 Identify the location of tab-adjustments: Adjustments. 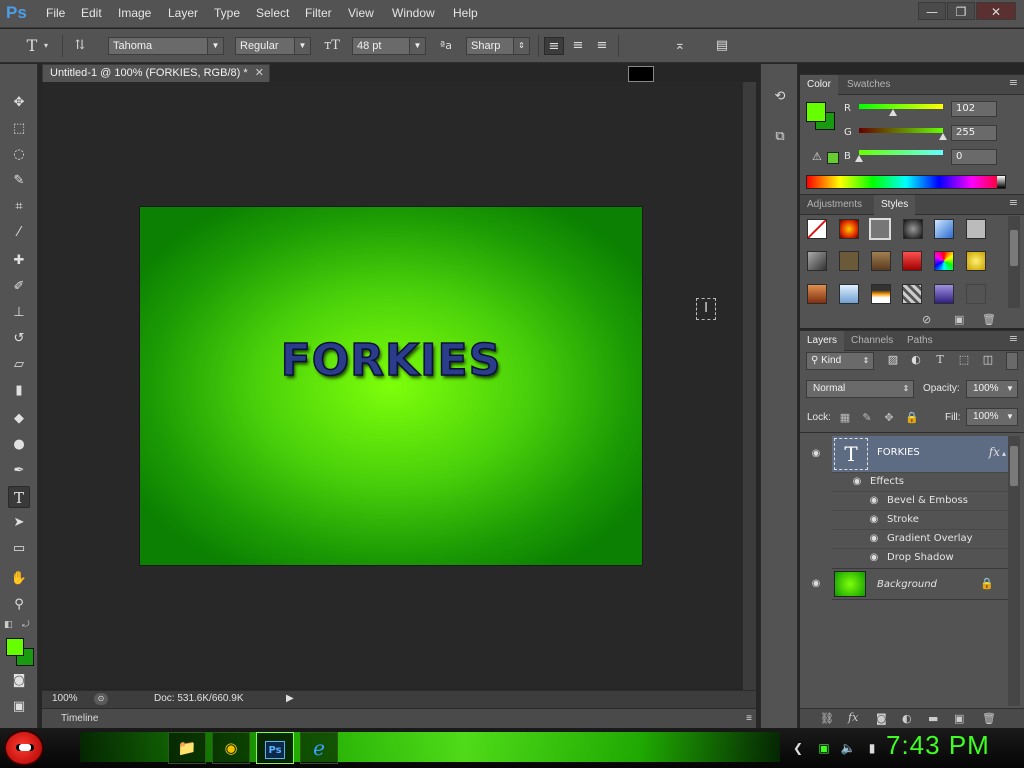
(834, 205).